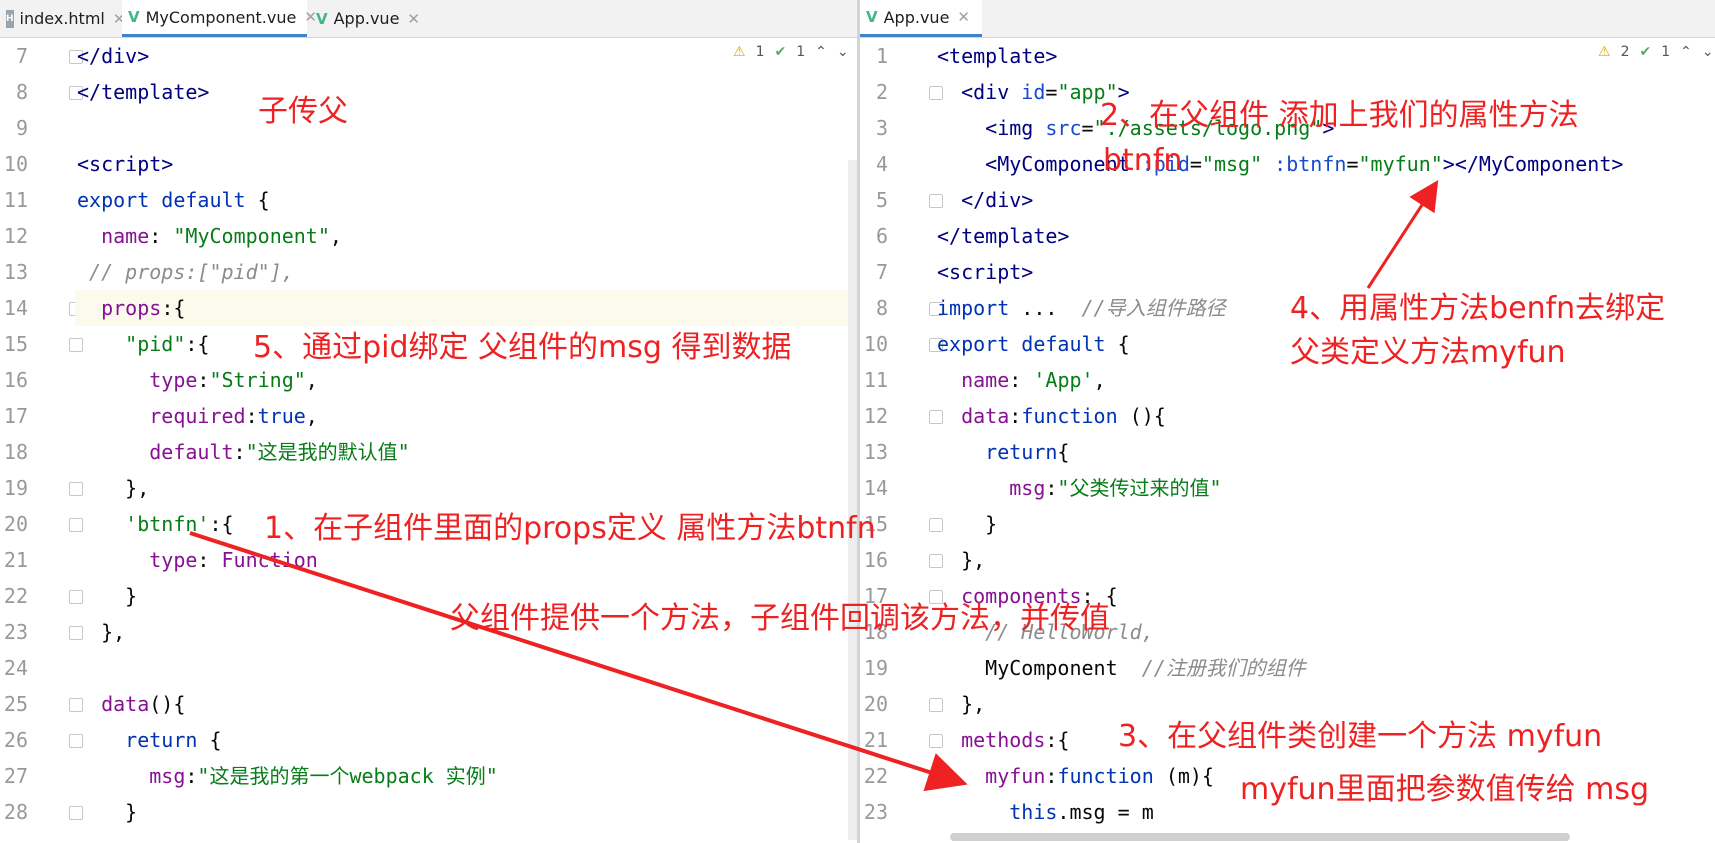 The image size is (1715, 843). I want to click on line-number: 15, so click(15, 344).